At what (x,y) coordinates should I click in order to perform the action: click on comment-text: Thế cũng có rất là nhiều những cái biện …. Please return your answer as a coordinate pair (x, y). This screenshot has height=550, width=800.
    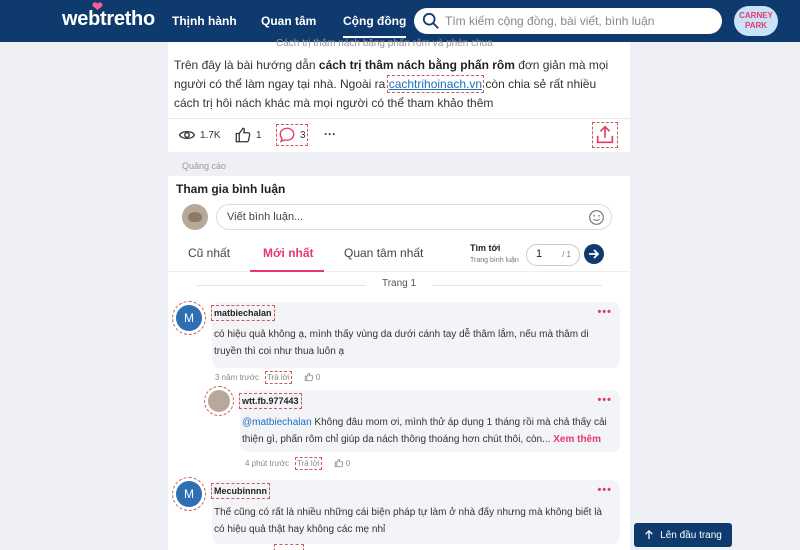
    Looking at the image, I should click on (408, 521).